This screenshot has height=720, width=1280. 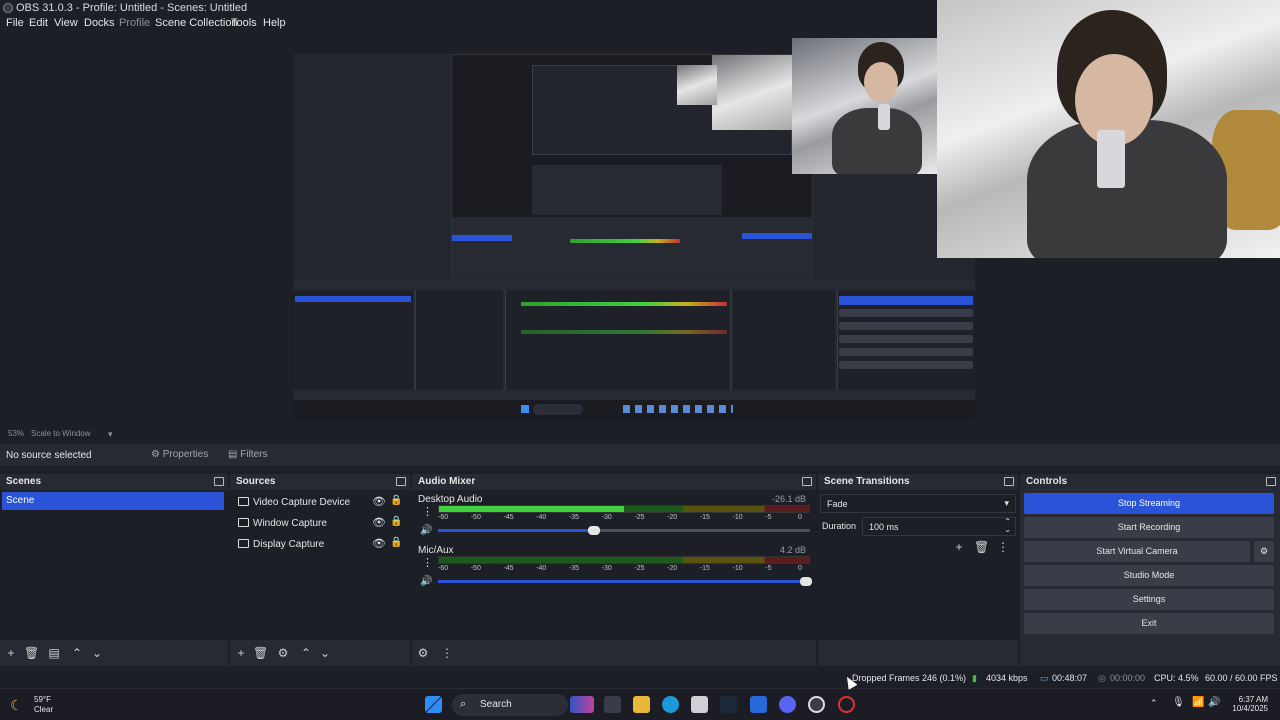 I want to click on obs-taskbar-icon, so click(x=816, y=704).